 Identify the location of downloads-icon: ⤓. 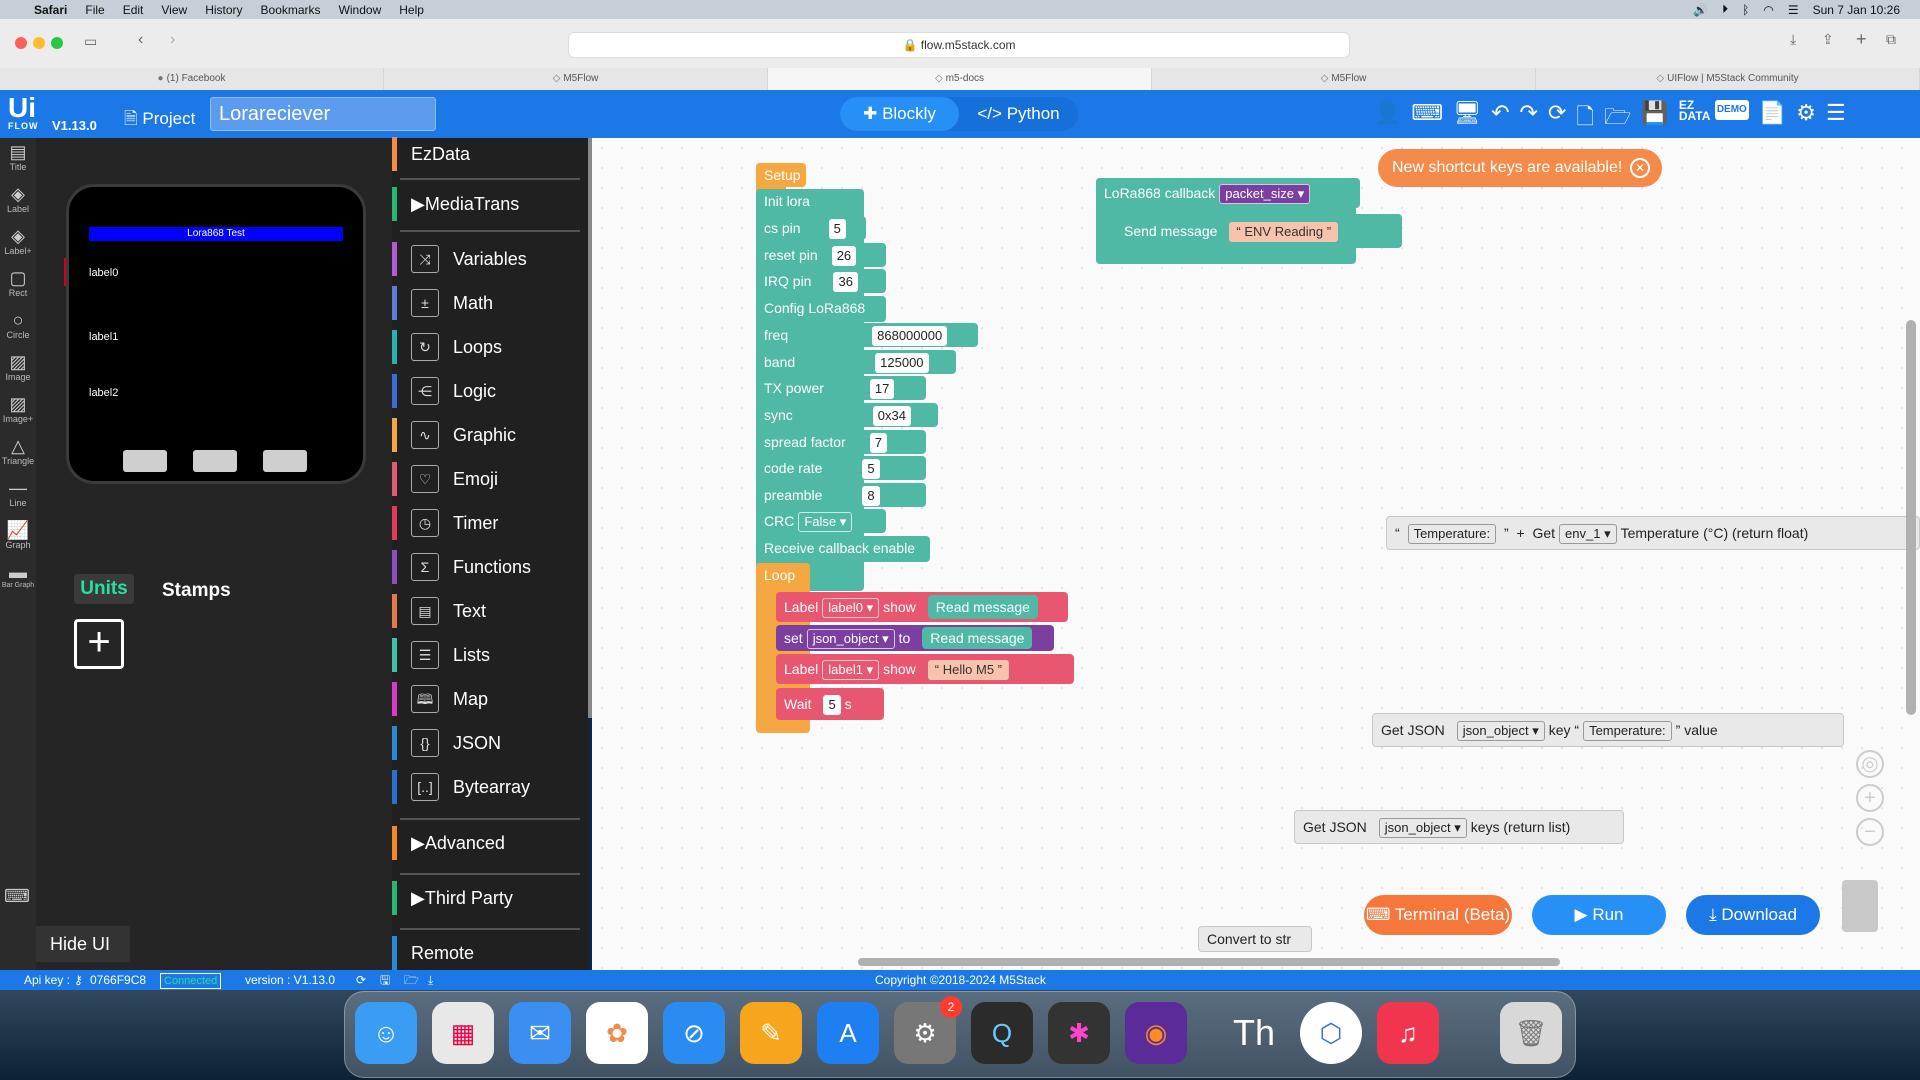
(1793, 39).